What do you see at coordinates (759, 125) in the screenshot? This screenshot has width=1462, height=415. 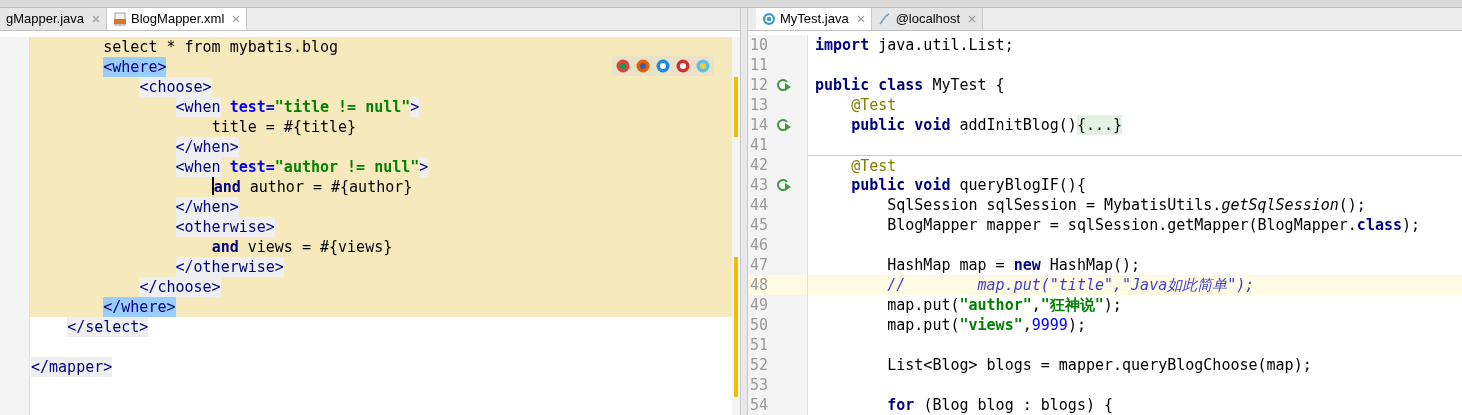 I see `line-number: 14` at bounding box center [759, 125].